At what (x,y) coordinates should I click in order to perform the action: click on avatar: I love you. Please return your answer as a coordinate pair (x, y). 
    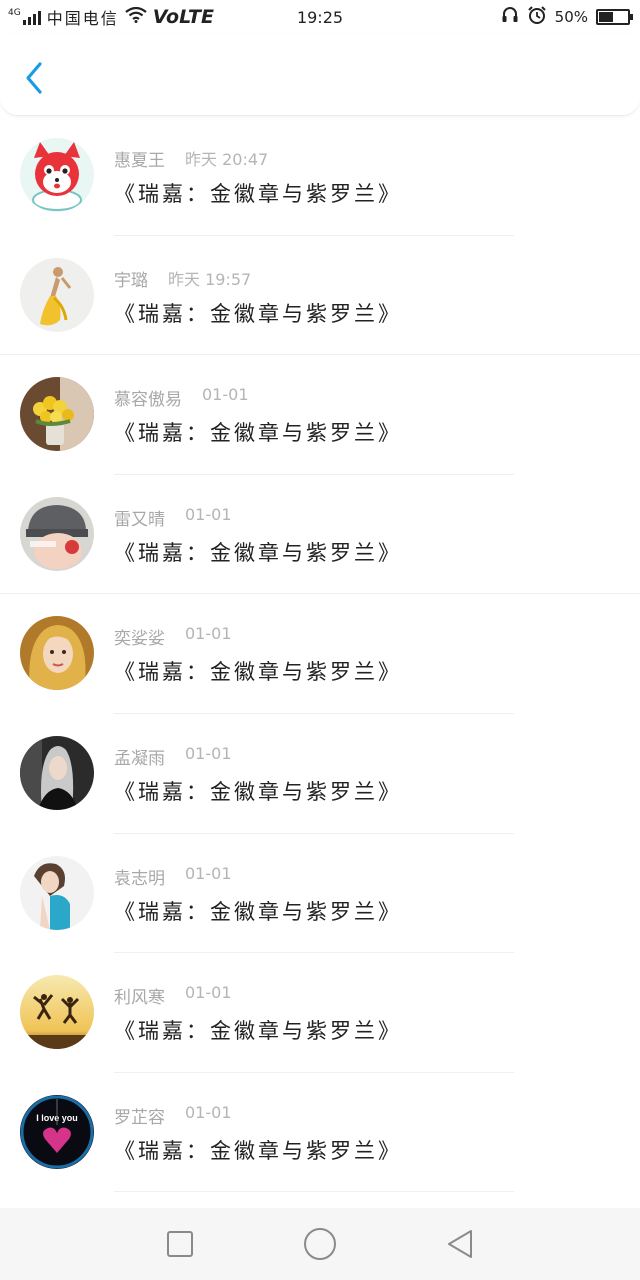
    Looking at the image, I should click on (57, 1131).